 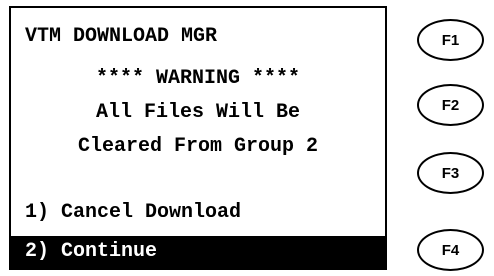 What do you see at coordinates (450, 40) in the screenshot?
I see `f1-key-button: F1` at bounding box center [450, 40].